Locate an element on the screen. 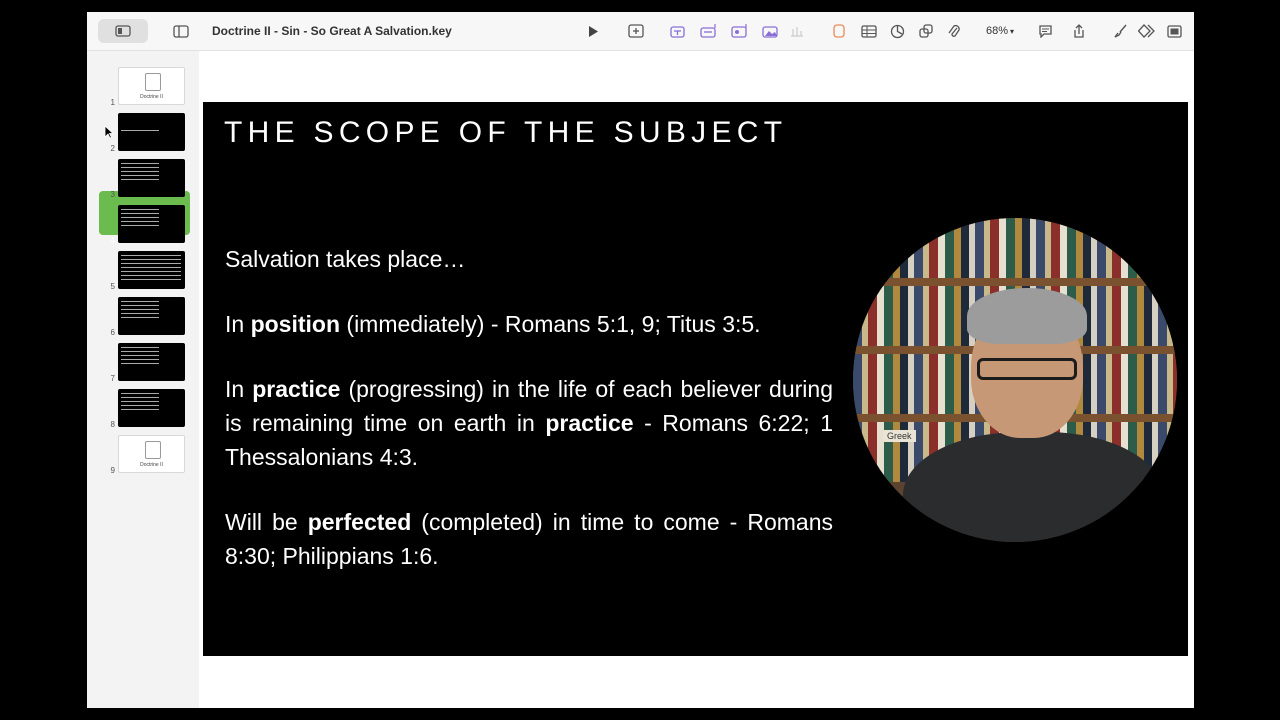  insert-chart-button is located at coordinates (709, 31).